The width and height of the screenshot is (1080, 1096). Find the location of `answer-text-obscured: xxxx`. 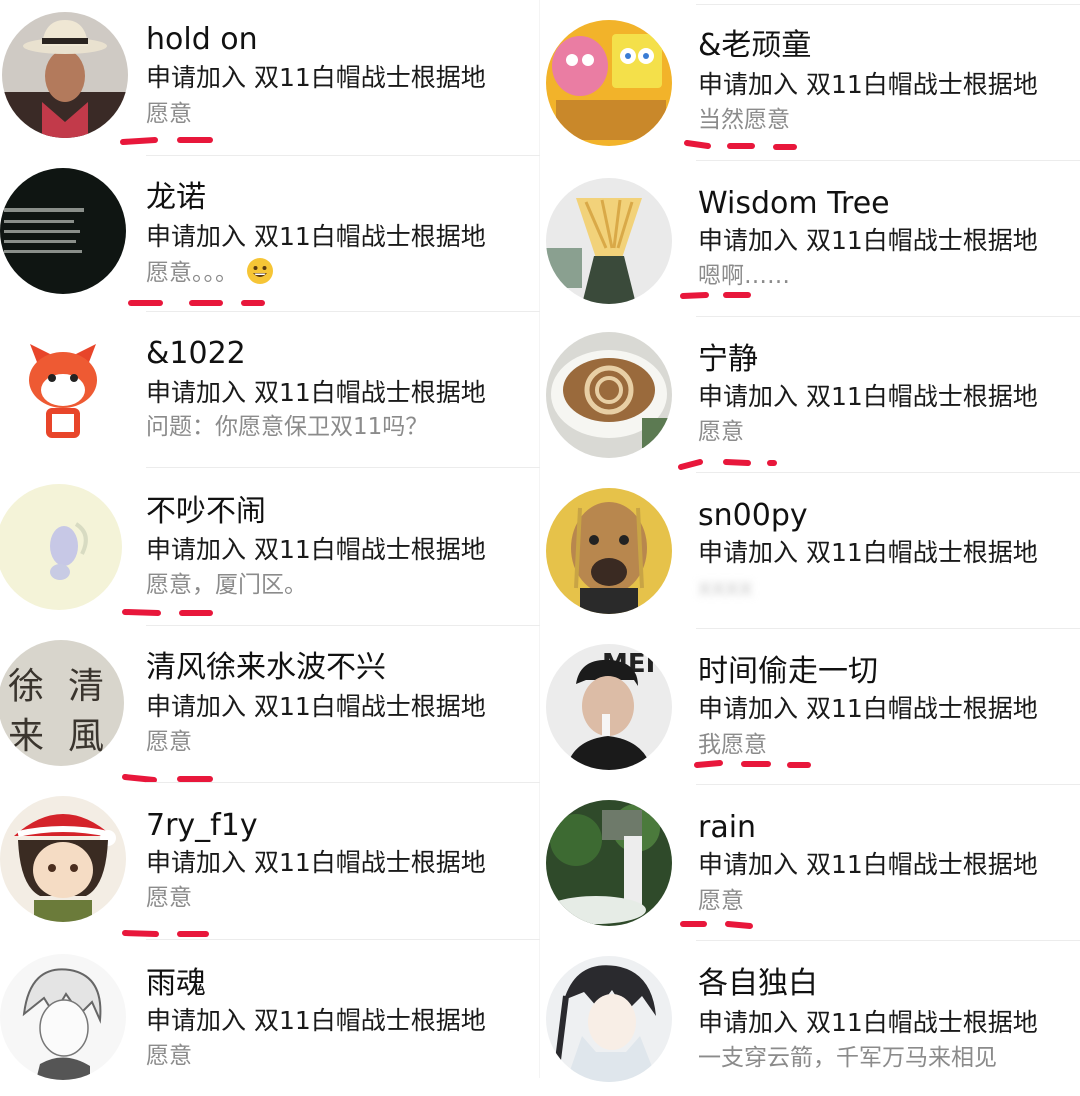

answer-text-obscured: xxxx is located at coordinates (725, 588).